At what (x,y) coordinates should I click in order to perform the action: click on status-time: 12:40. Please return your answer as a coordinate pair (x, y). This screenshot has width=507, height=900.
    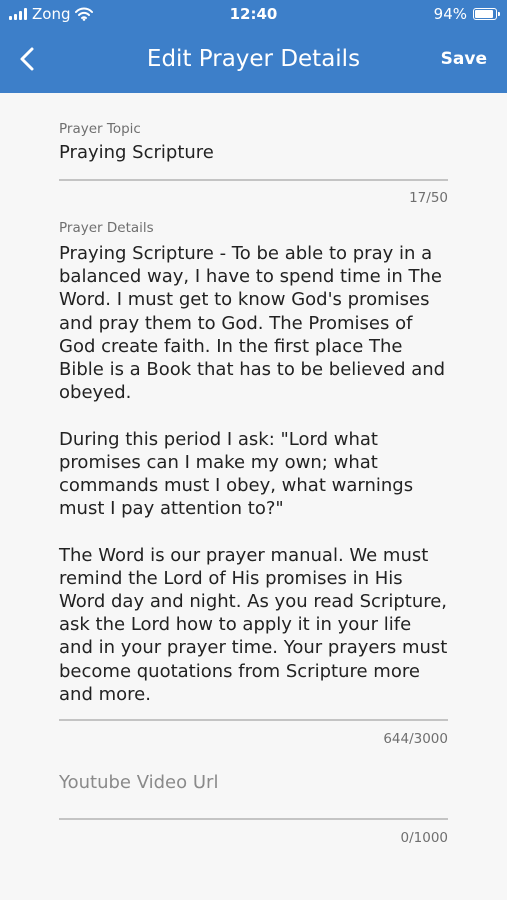
    Looking at the image, I should click on (253, 14).